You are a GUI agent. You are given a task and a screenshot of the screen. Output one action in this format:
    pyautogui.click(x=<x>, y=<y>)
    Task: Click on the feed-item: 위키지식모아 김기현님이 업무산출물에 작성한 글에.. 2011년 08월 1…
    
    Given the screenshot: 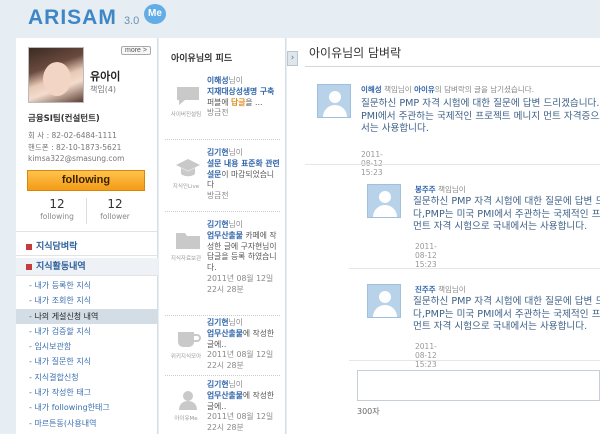 What is the action you would take?
    pyautogui.click(x=222, y=346)
    